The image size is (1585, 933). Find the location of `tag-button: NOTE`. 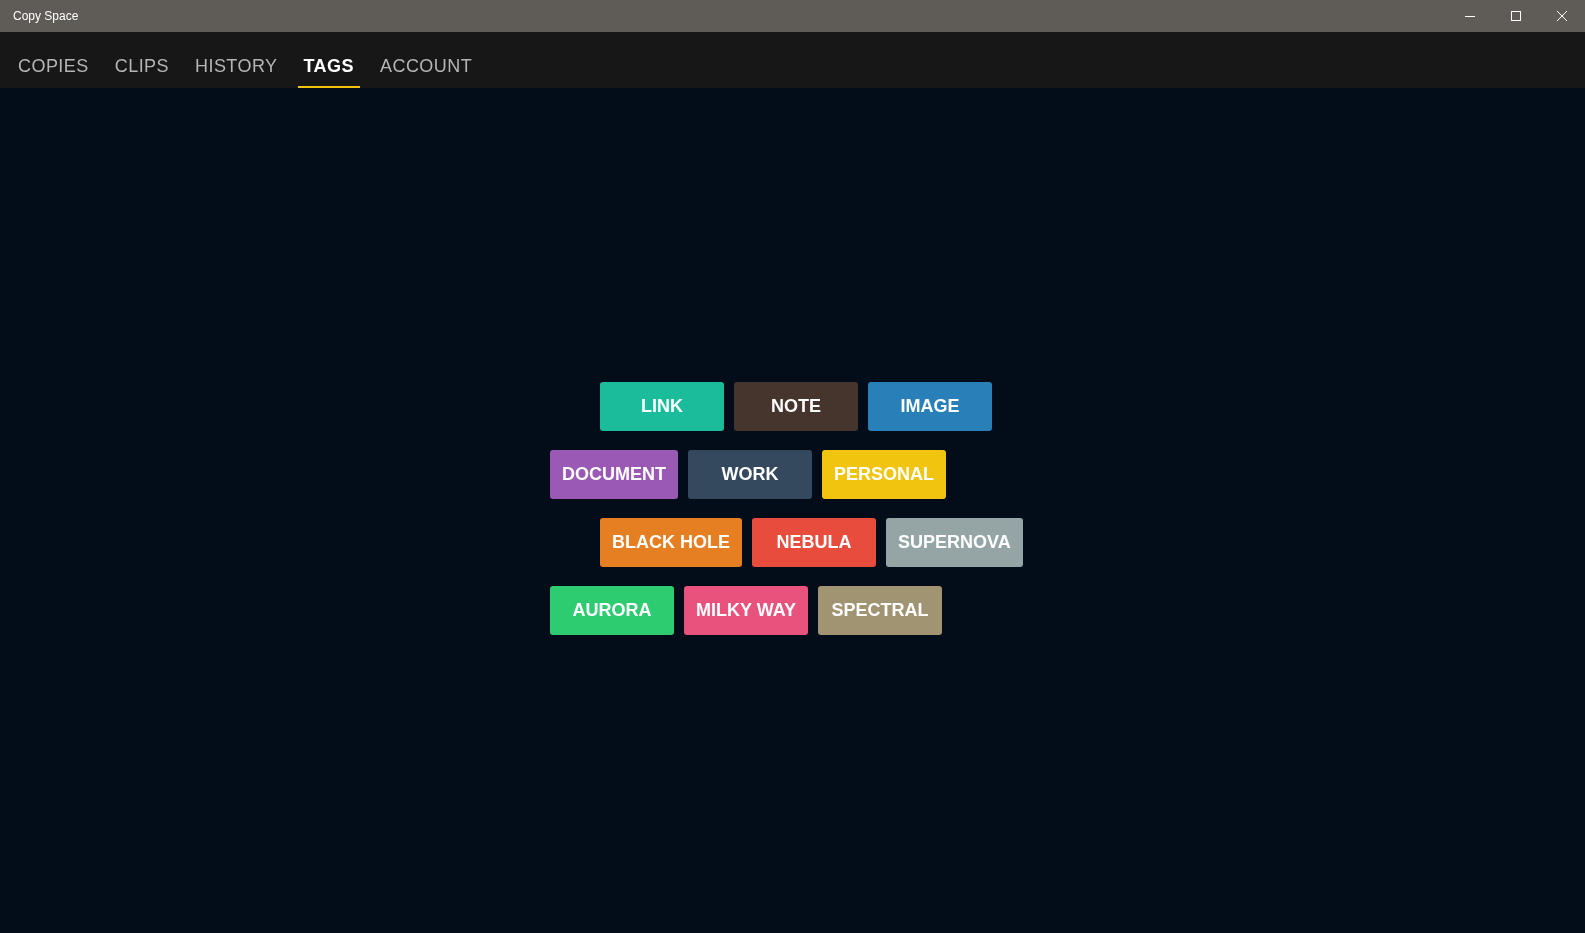

tag-button: NOTE is located at coordinates (796, 406).